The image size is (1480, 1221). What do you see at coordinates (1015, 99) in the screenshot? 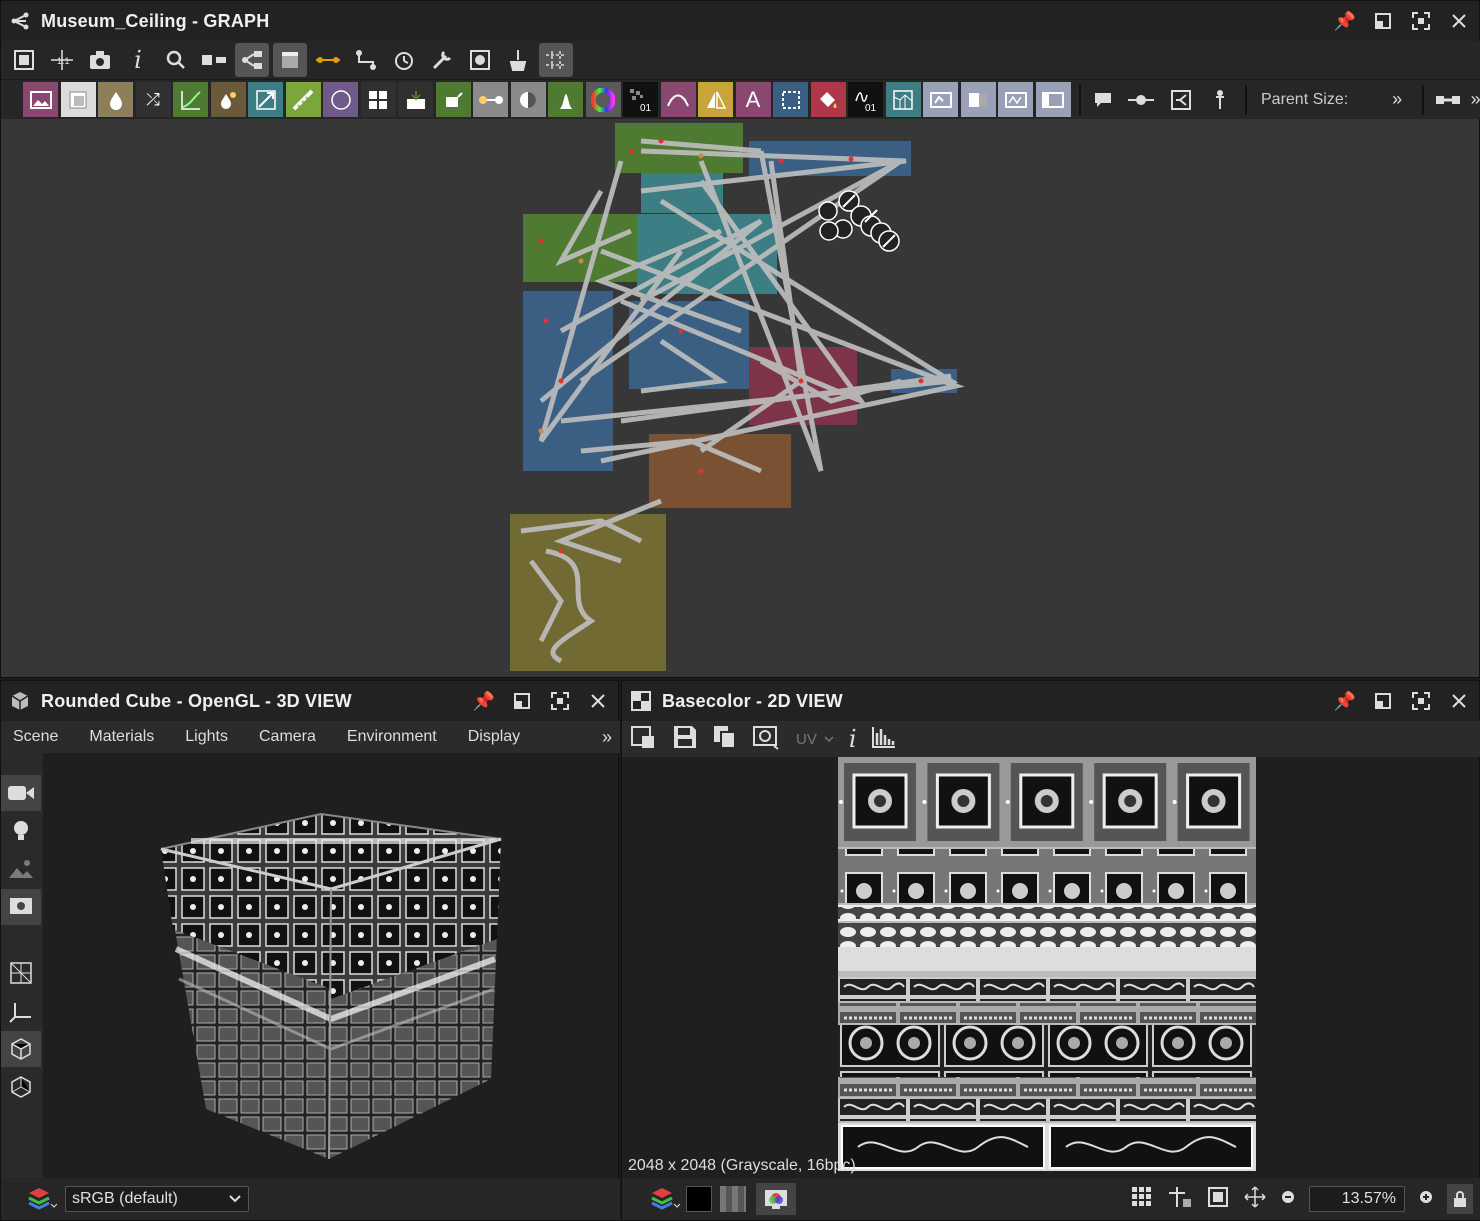
I see `function-graph-icon` at bounding box center [1015, 99].